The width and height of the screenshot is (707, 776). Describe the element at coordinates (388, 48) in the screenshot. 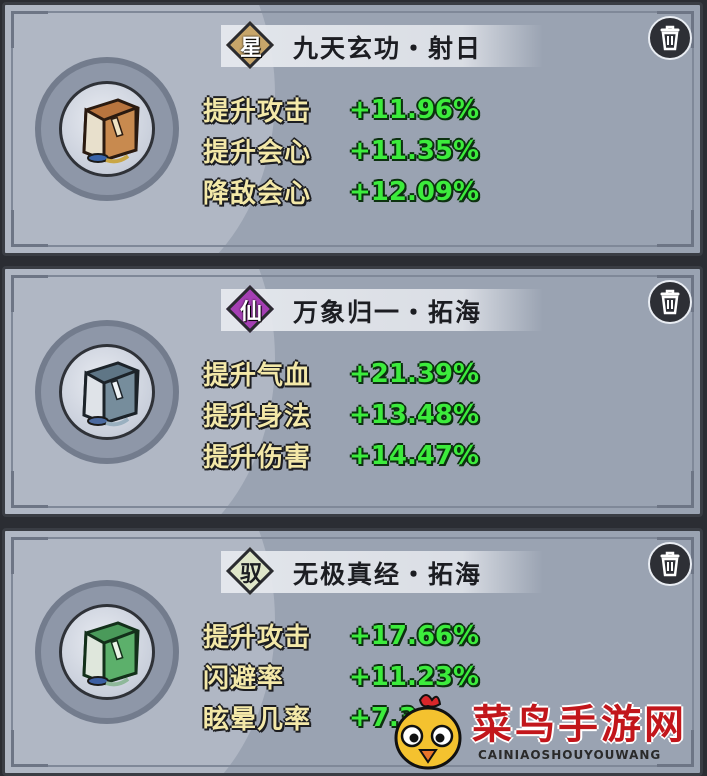

I see `skill-title: 九天玄功・射日` at that location.